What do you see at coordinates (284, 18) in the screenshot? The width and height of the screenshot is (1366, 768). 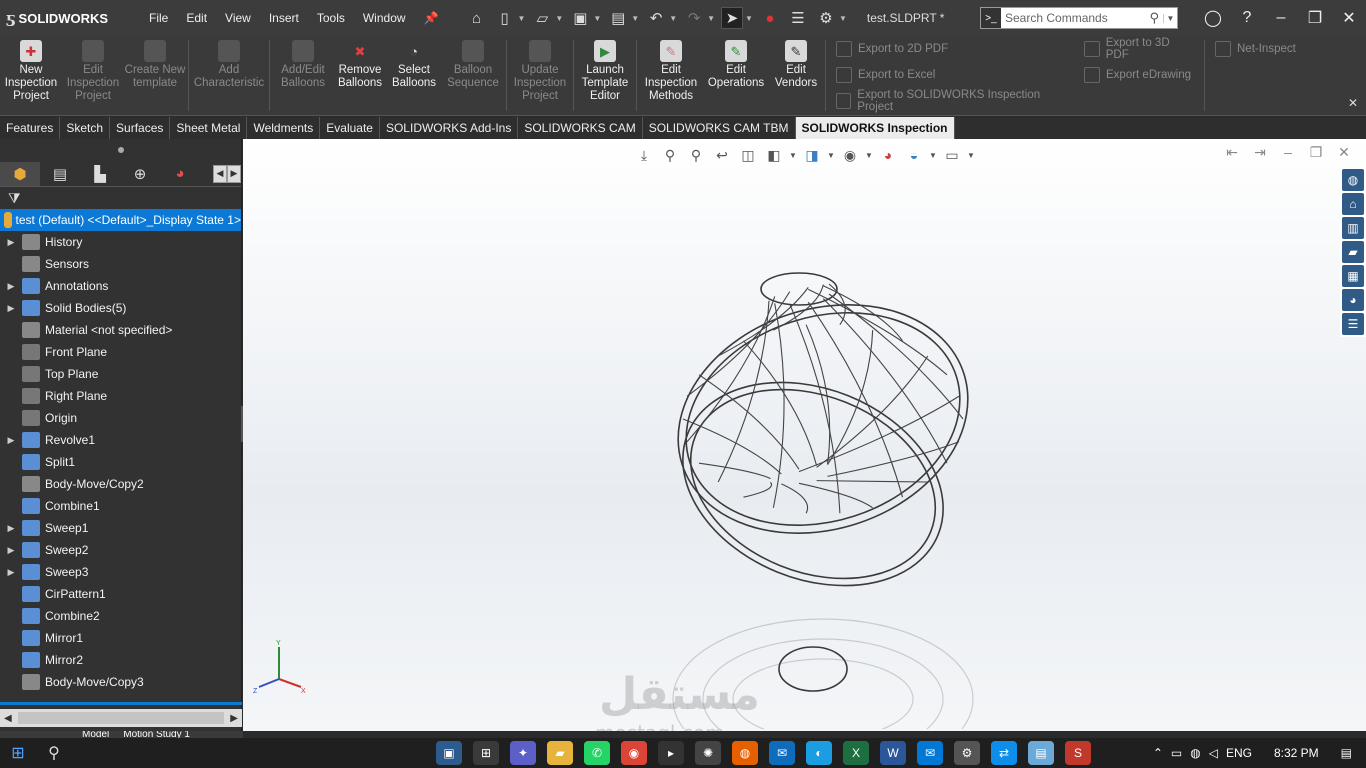 I see `menu-insert: Insert` at bounding box center [284, 18].